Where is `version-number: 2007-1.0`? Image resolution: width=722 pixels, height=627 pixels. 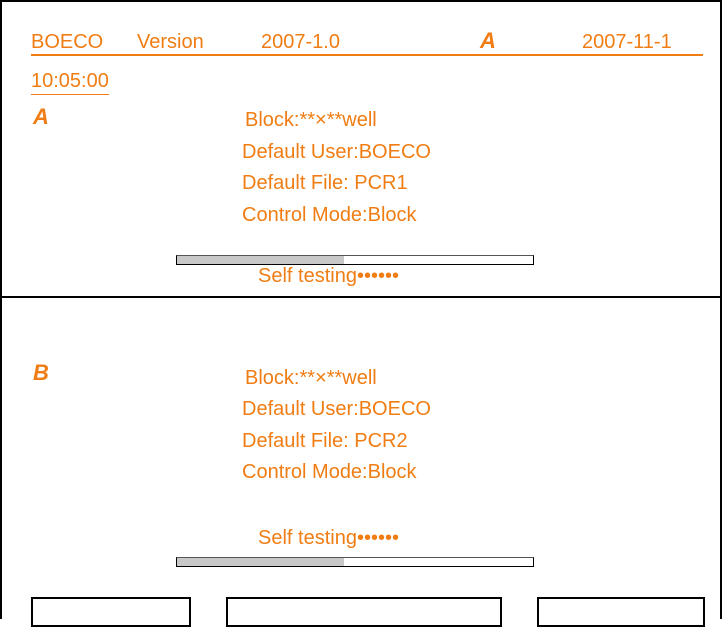
version-number: 2007-1.0 is located at coordinates (300, 42).